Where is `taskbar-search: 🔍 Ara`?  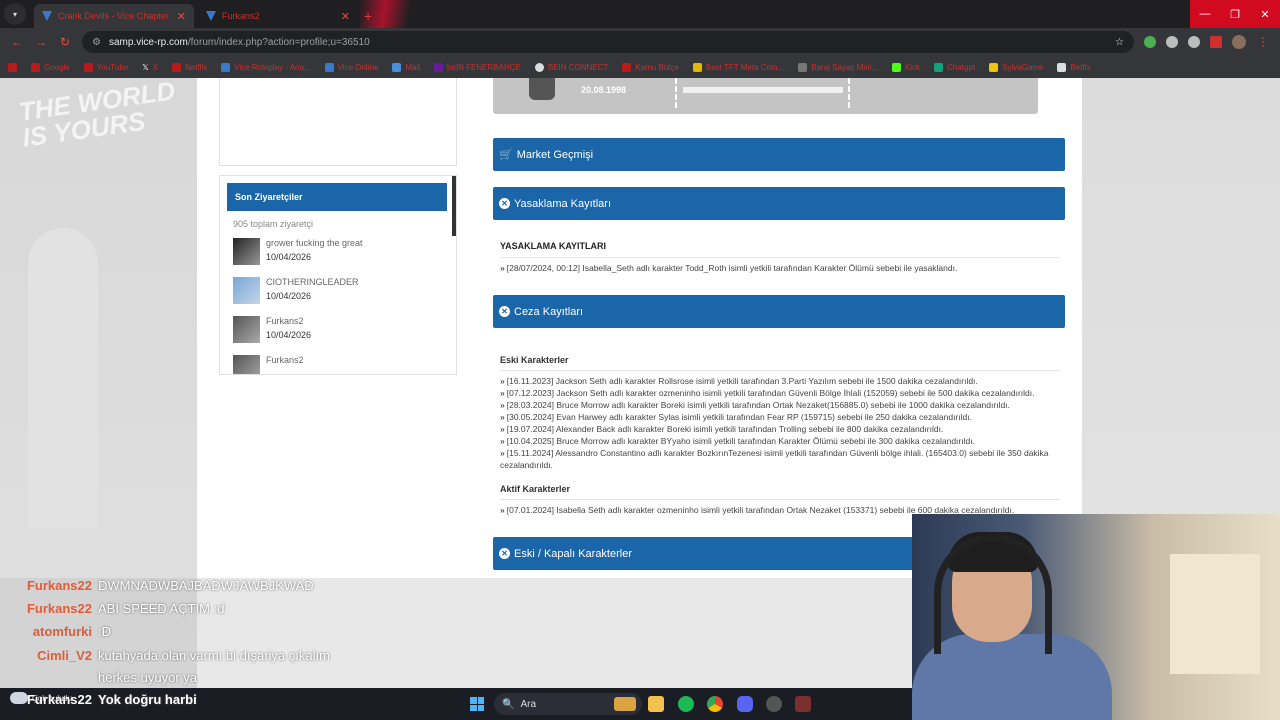 taskbar-search: 🔍 Ara is located at coordinates (568, 704).